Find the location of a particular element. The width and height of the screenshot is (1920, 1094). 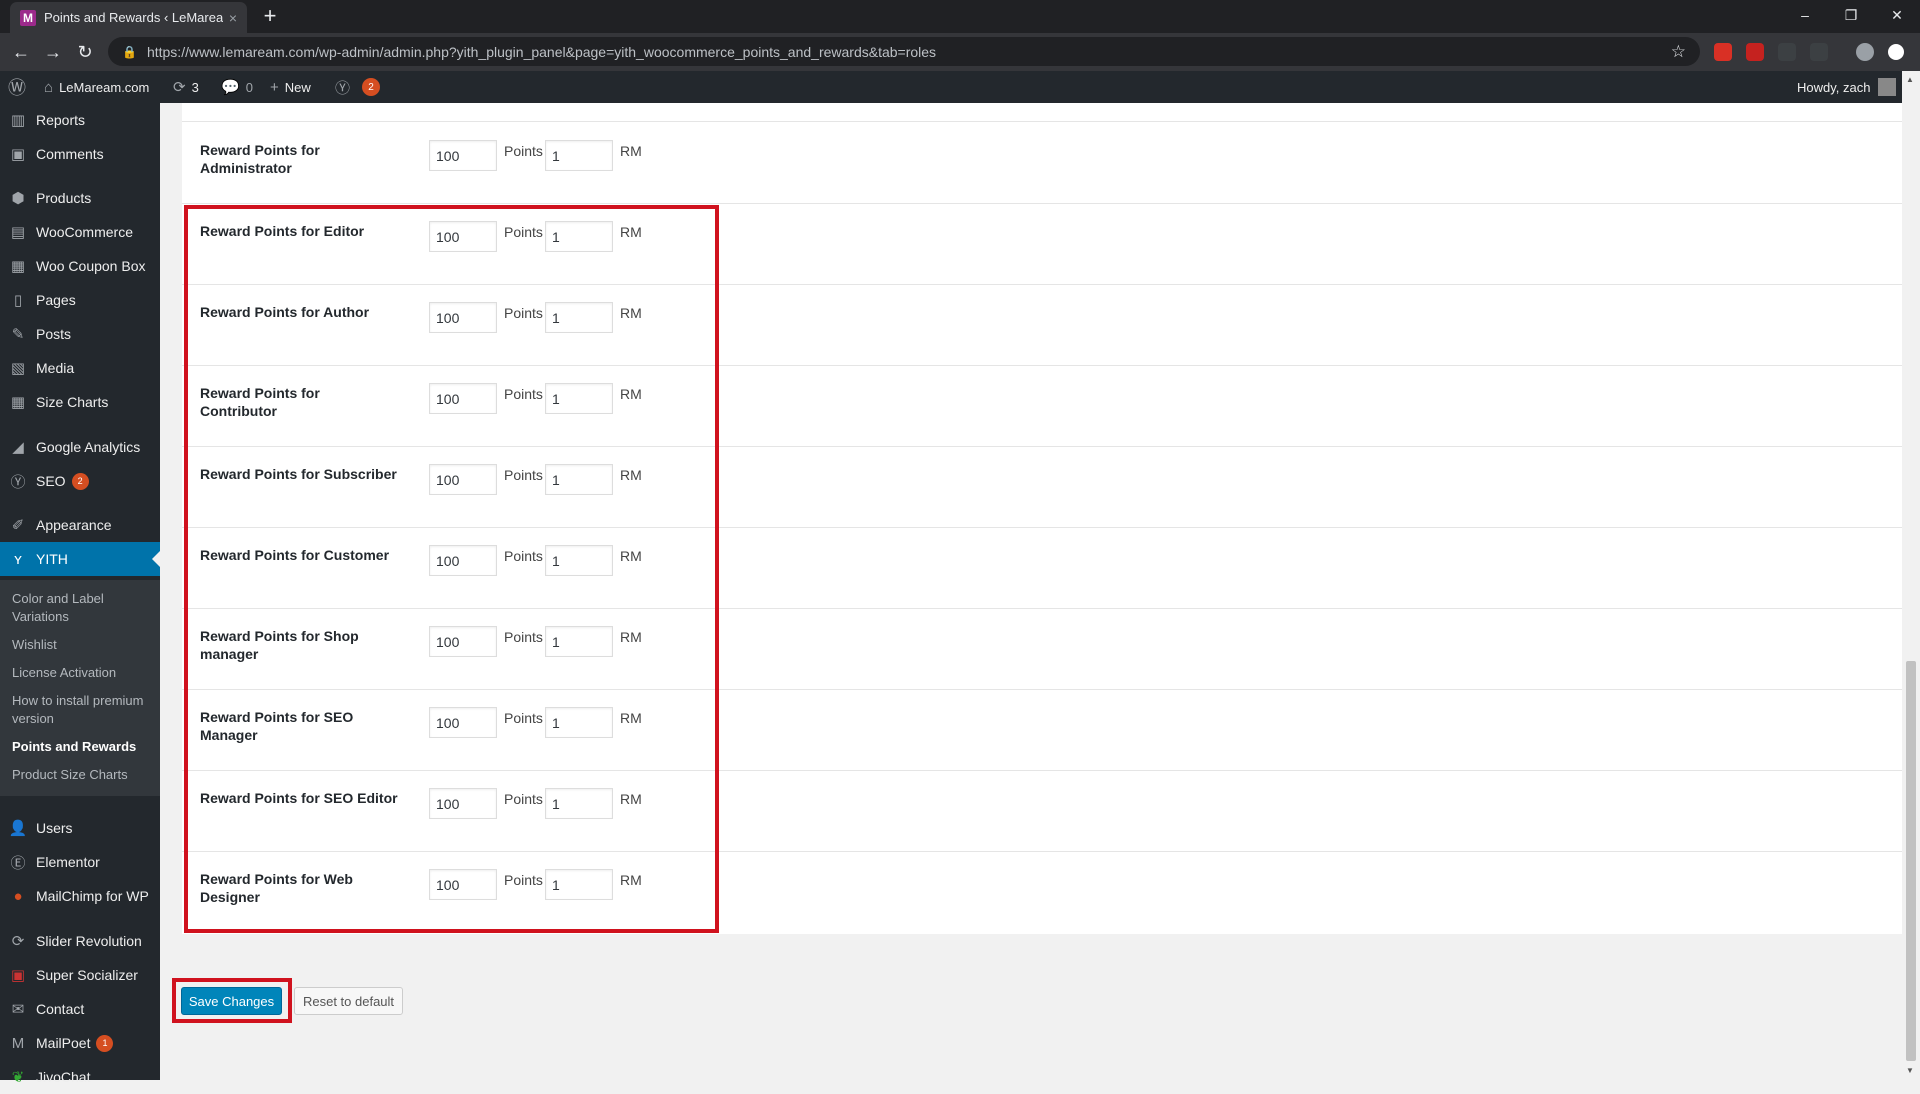

comment-bubble-icon: 💬 is located at coordinates (230, 87).